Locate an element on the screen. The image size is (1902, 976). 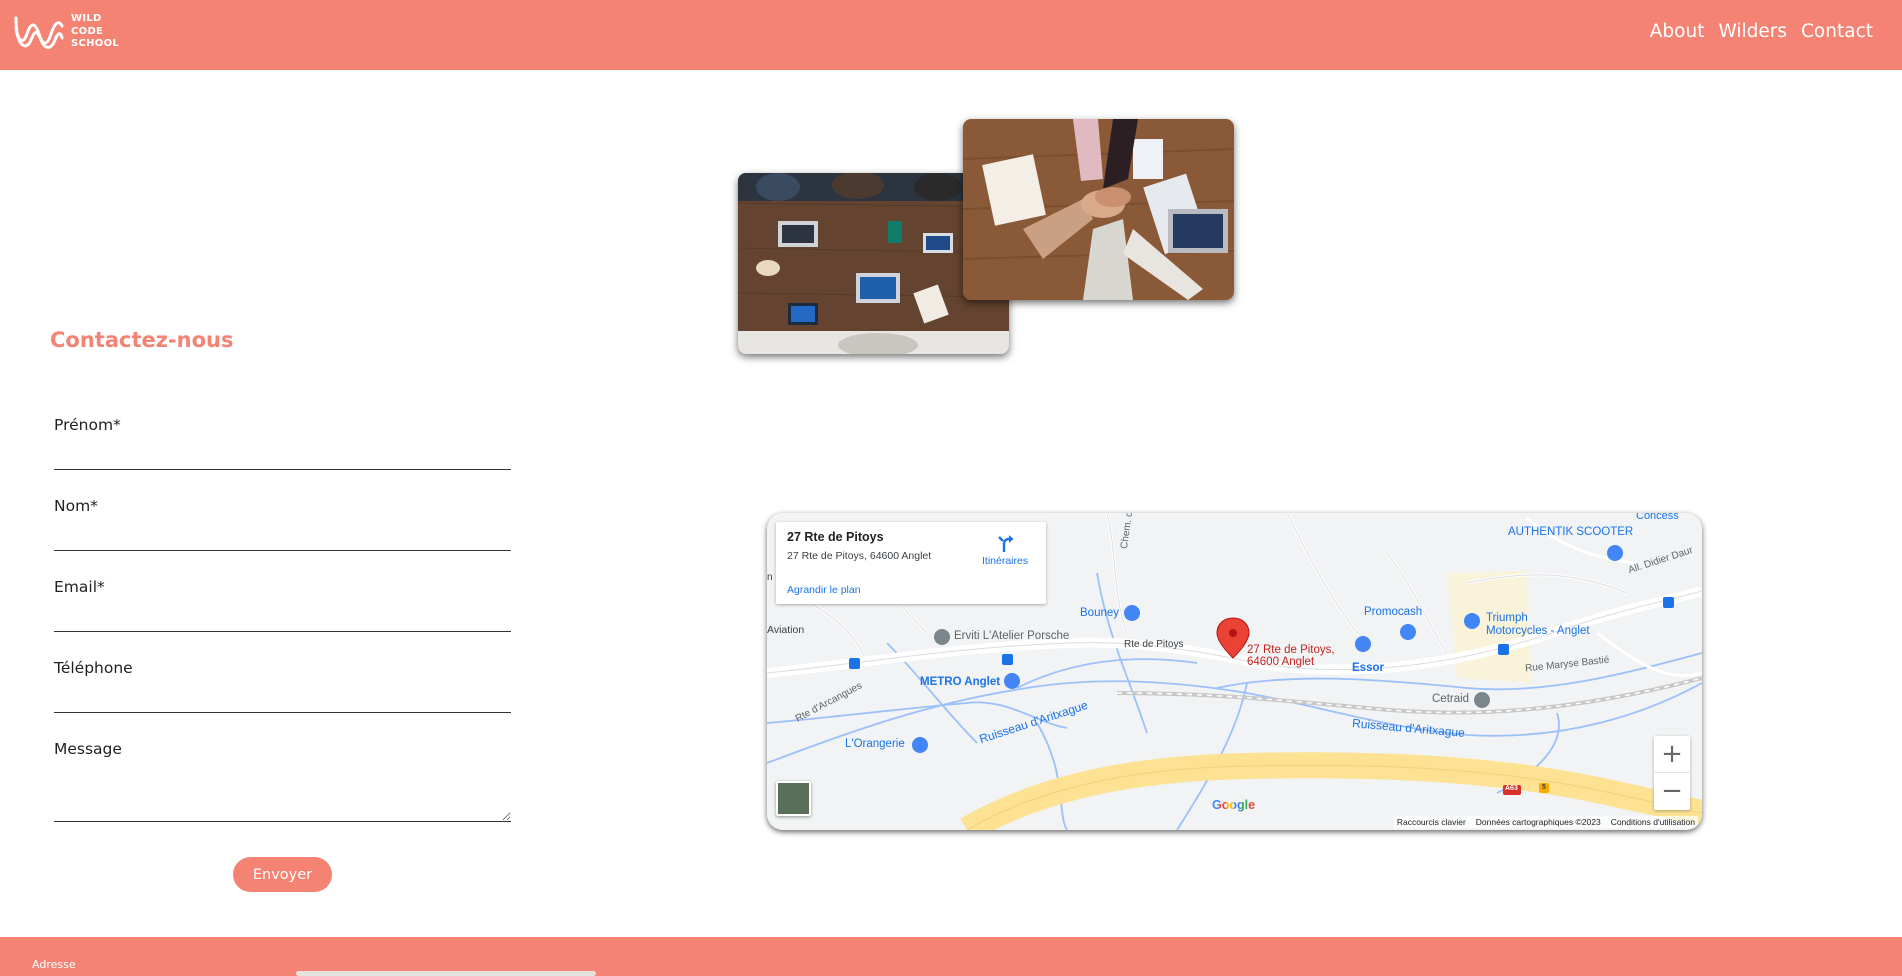
logo-line-code: CODE is located at coordinates (87, 31).